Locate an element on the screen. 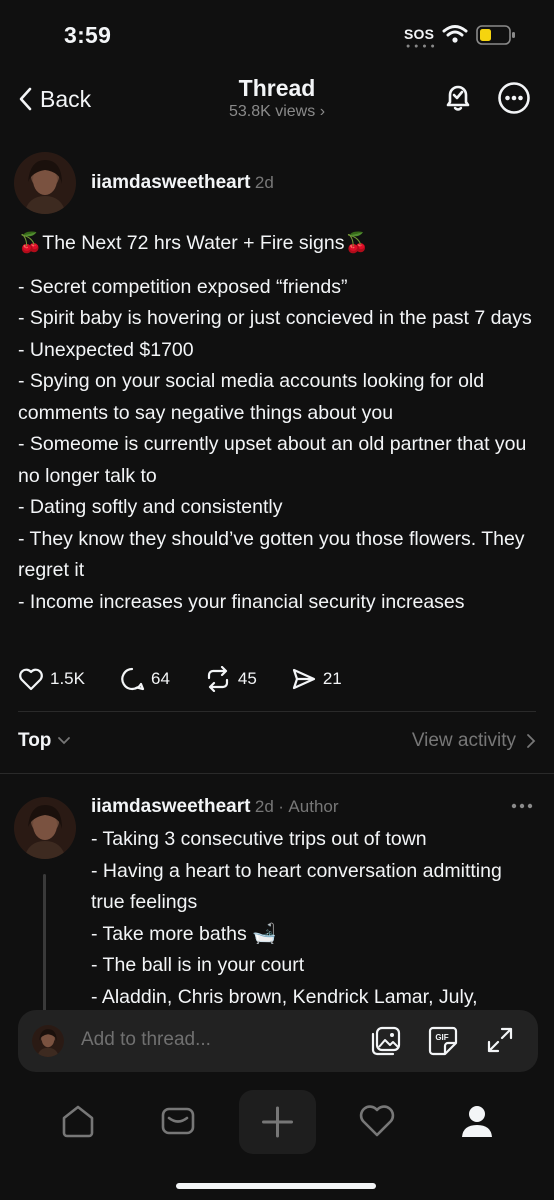 Image resolution: width=554 pixels, height=1200 pixels. gif-sticker-icon: GIF is located at coordinates (443, 1041).